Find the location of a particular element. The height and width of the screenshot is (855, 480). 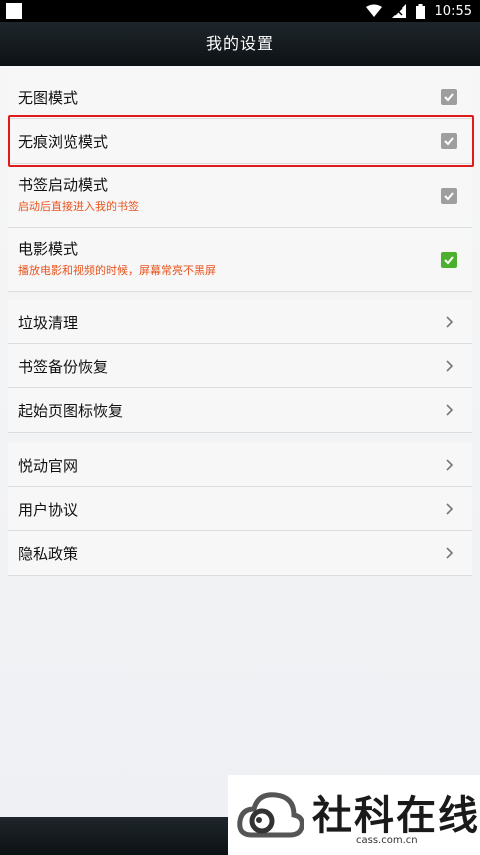

setting-label: 书签启动模式 is located at coordinates (63, 185).